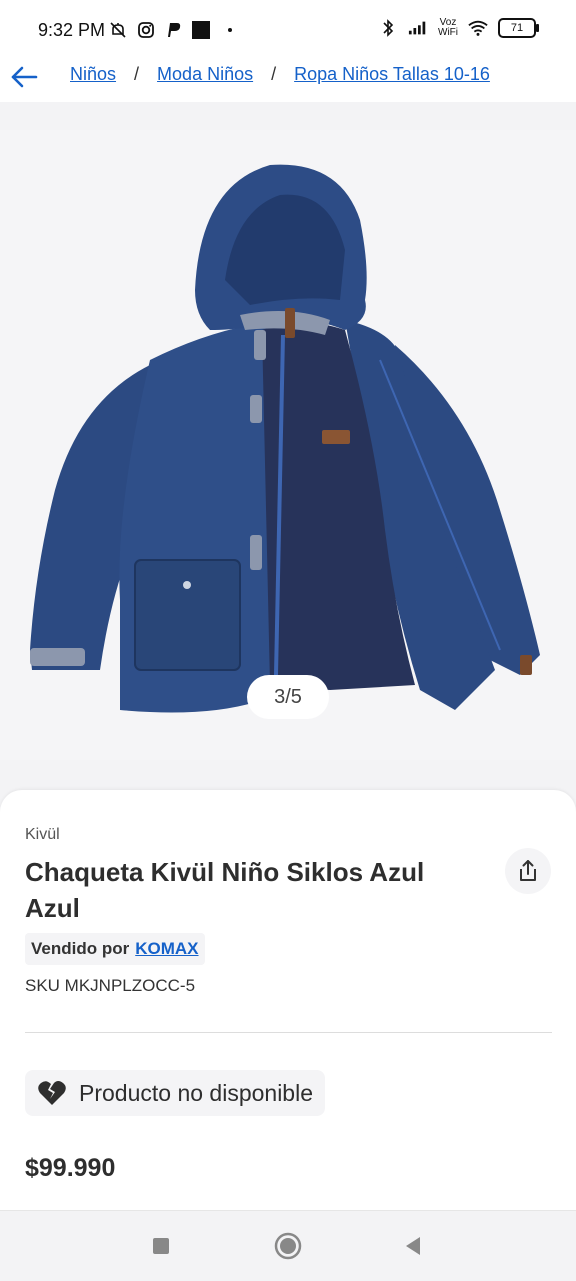 This screenshot has height=1281, width=576. I want to click on notification-square-icon, so click(201, 30).